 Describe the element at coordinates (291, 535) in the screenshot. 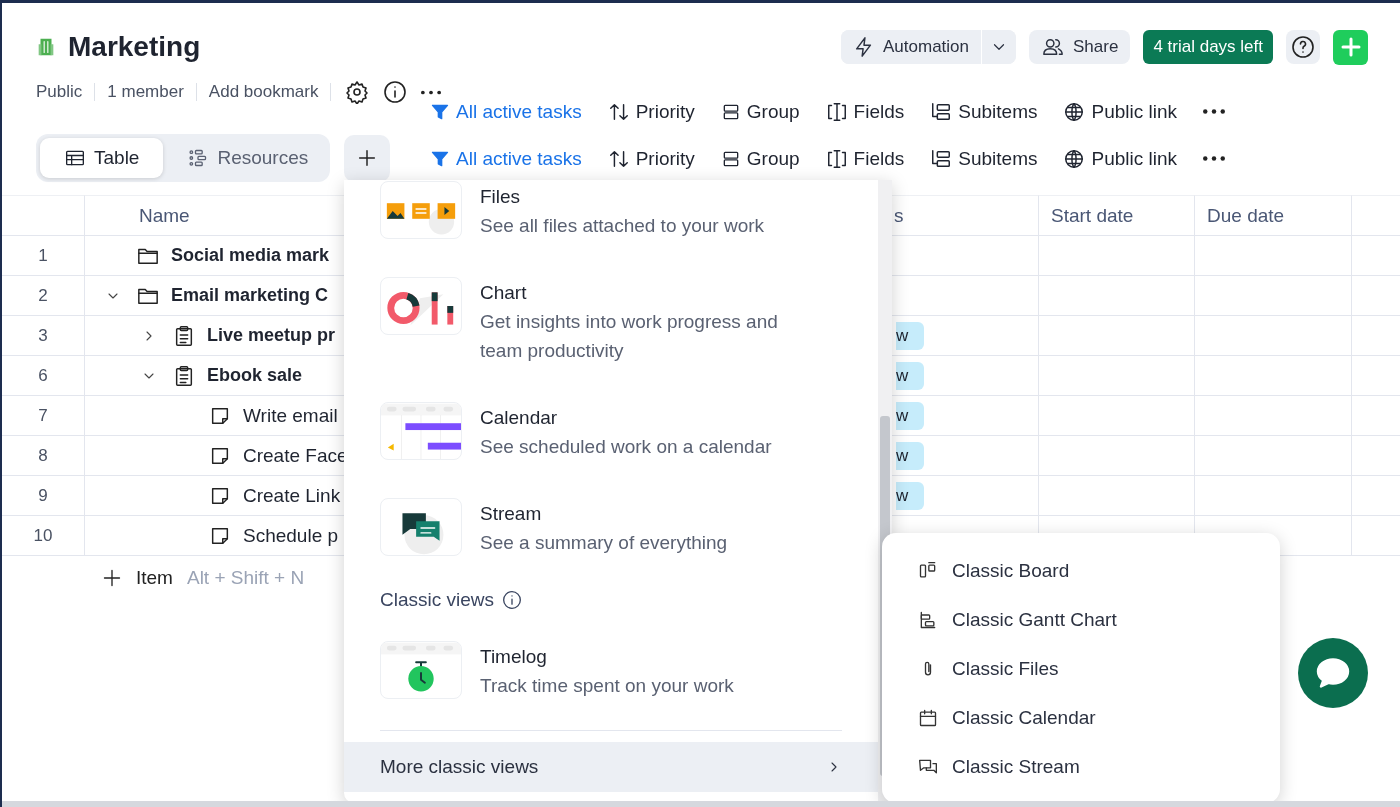

I see `item-name: Schedule p` at that location.